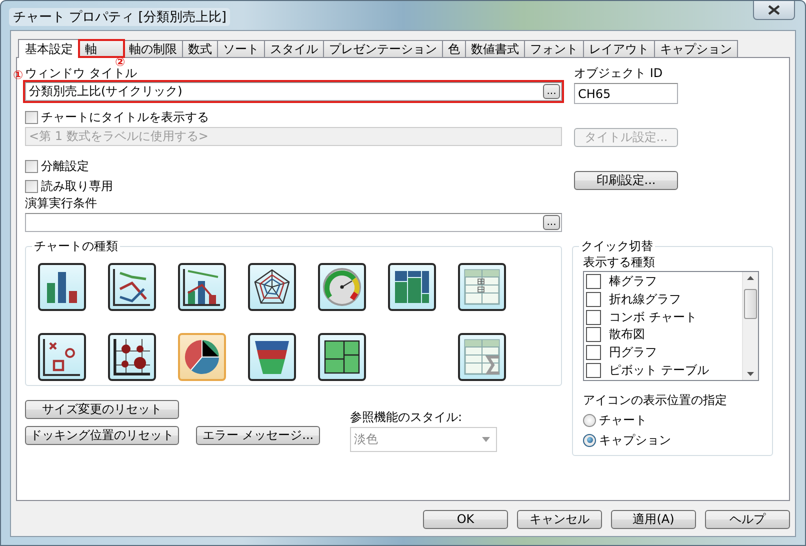 The image size is (806, 546). Describe the element at coordinates (65, 166) in the screenshot. I see `checkbox-label: 分離設定` at that location.